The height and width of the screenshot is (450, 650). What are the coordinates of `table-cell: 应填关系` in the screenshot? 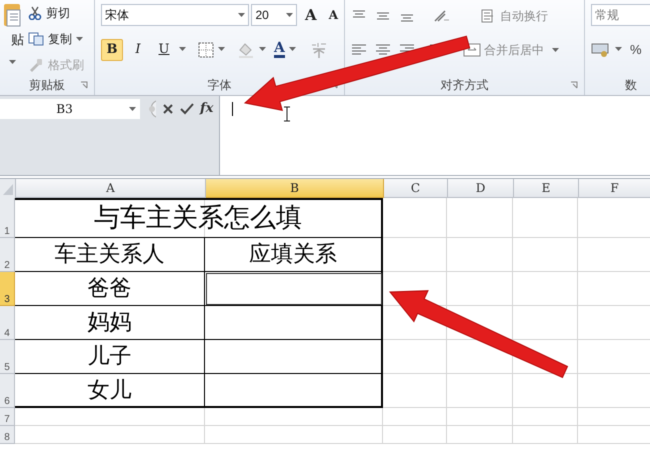 It's located at (294, 255).